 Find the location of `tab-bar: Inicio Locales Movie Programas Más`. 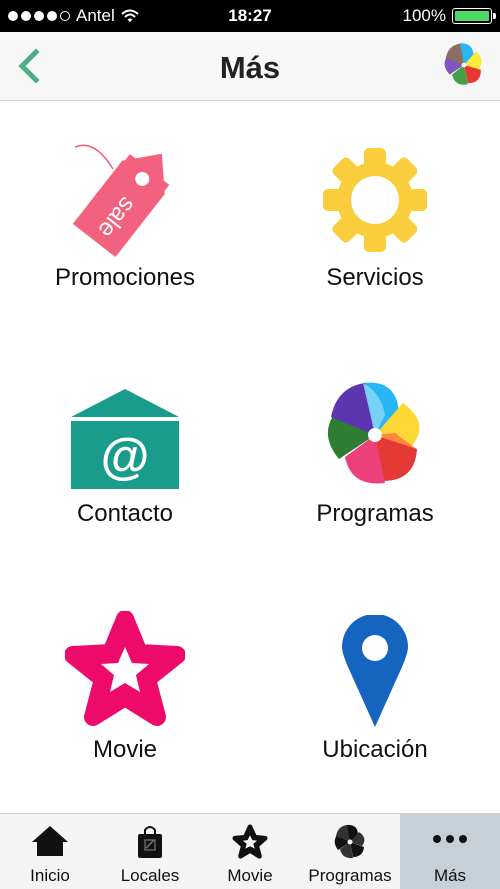

tab-bar: Inicio Locales Movie Programas Más is located at coordinates (250, 851).